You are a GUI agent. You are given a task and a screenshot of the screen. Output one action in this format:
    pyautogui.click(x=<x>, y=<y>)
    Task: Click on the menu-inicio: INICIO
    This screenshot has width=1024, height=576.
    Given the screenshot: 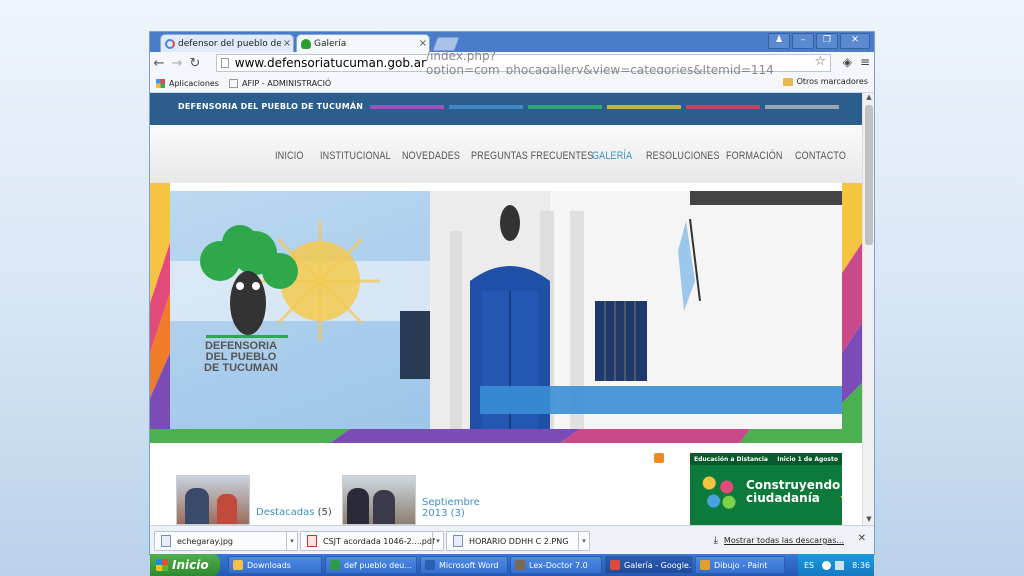 What is the action you would take?
    pyautogui.click(x=289, y=156)
    